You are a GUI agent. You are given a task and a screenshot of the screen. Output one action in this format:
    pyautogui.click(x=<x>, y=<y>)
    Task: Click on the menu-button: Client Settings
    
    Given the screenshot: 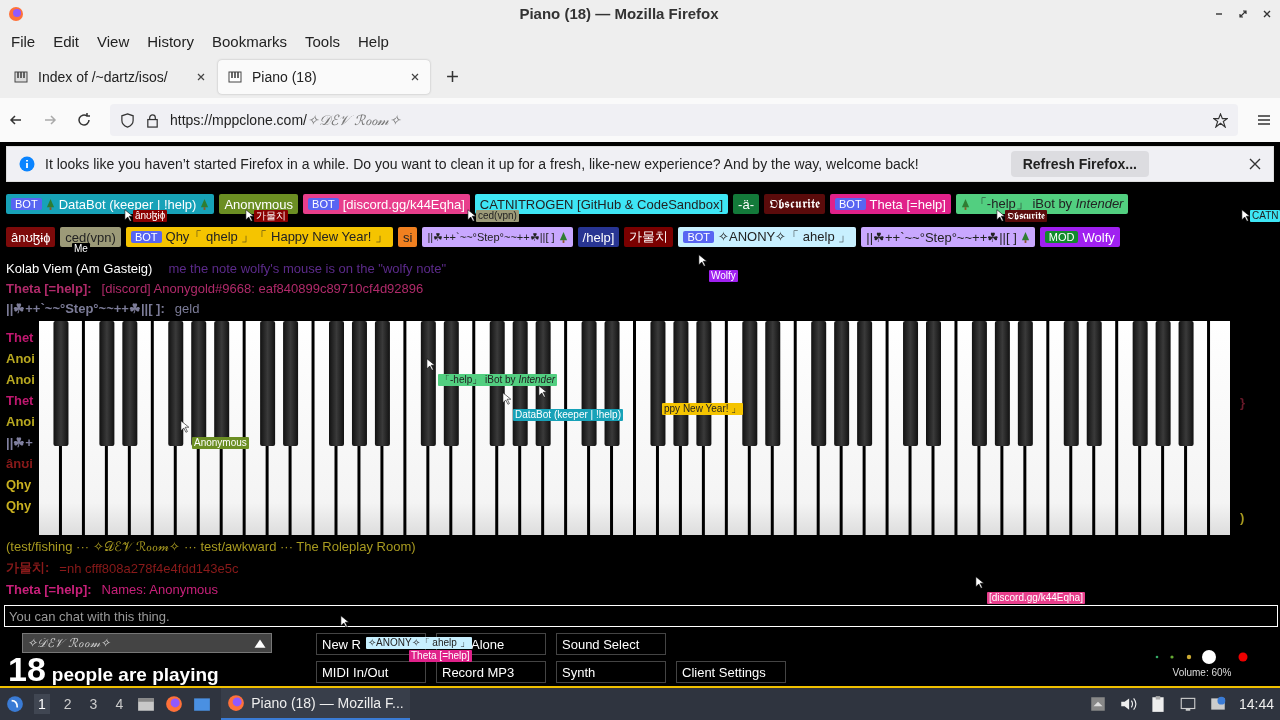 What is the action you would take?
    pyautogui.click(x=731, y=672)
    